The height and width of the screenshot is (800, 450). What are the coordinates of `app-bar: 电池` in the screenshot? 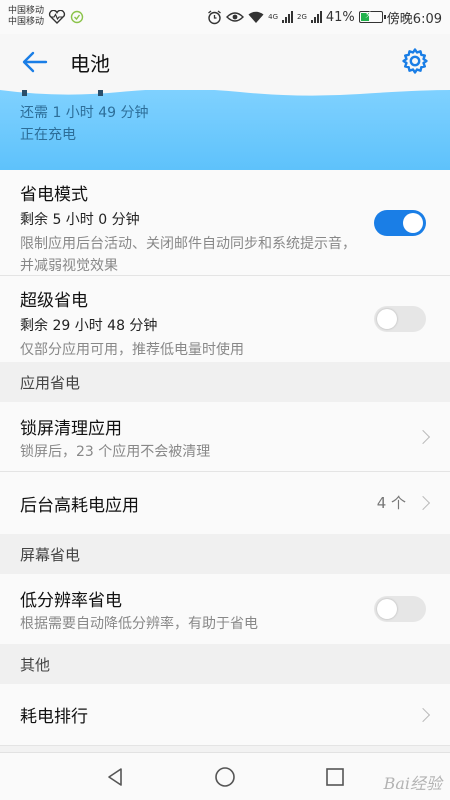 It's located at (225, 62).